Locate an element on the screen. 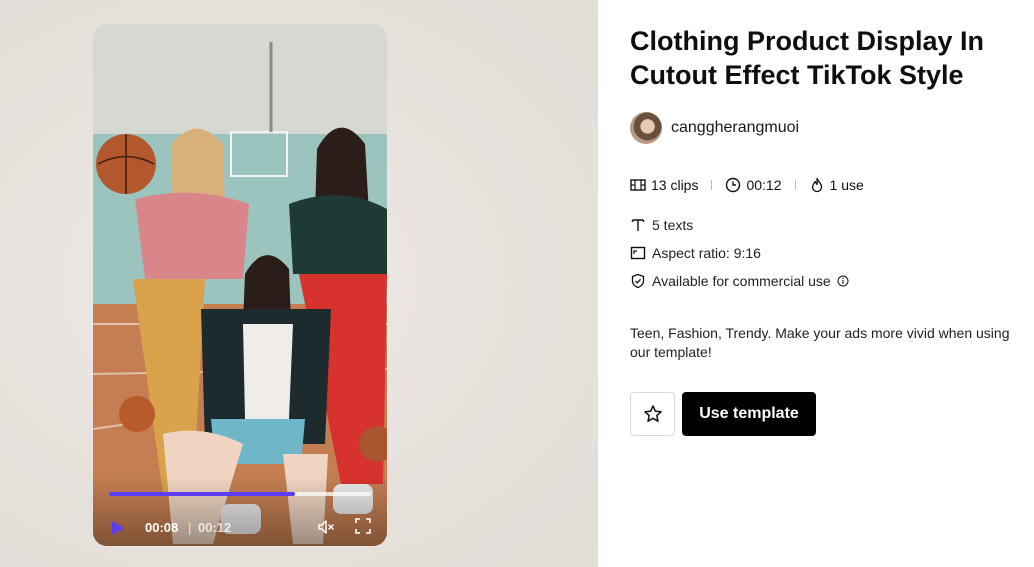  play-icon is located at coordinates (118, 528).